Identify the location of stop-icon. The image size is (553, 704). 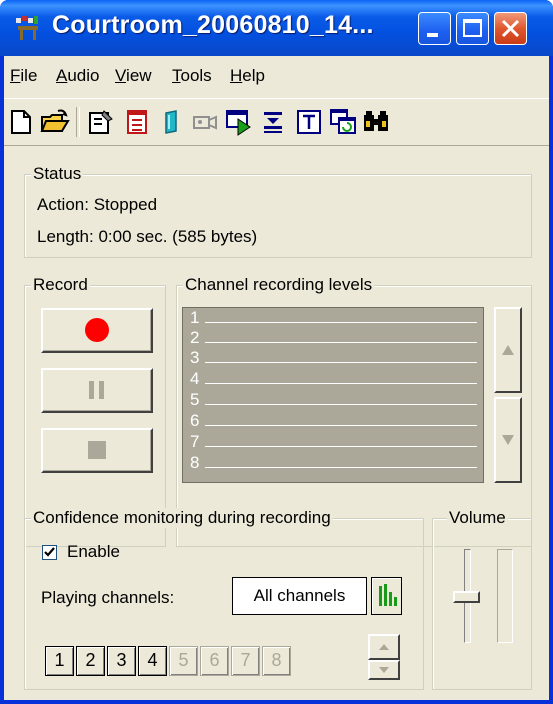
(97, 450).